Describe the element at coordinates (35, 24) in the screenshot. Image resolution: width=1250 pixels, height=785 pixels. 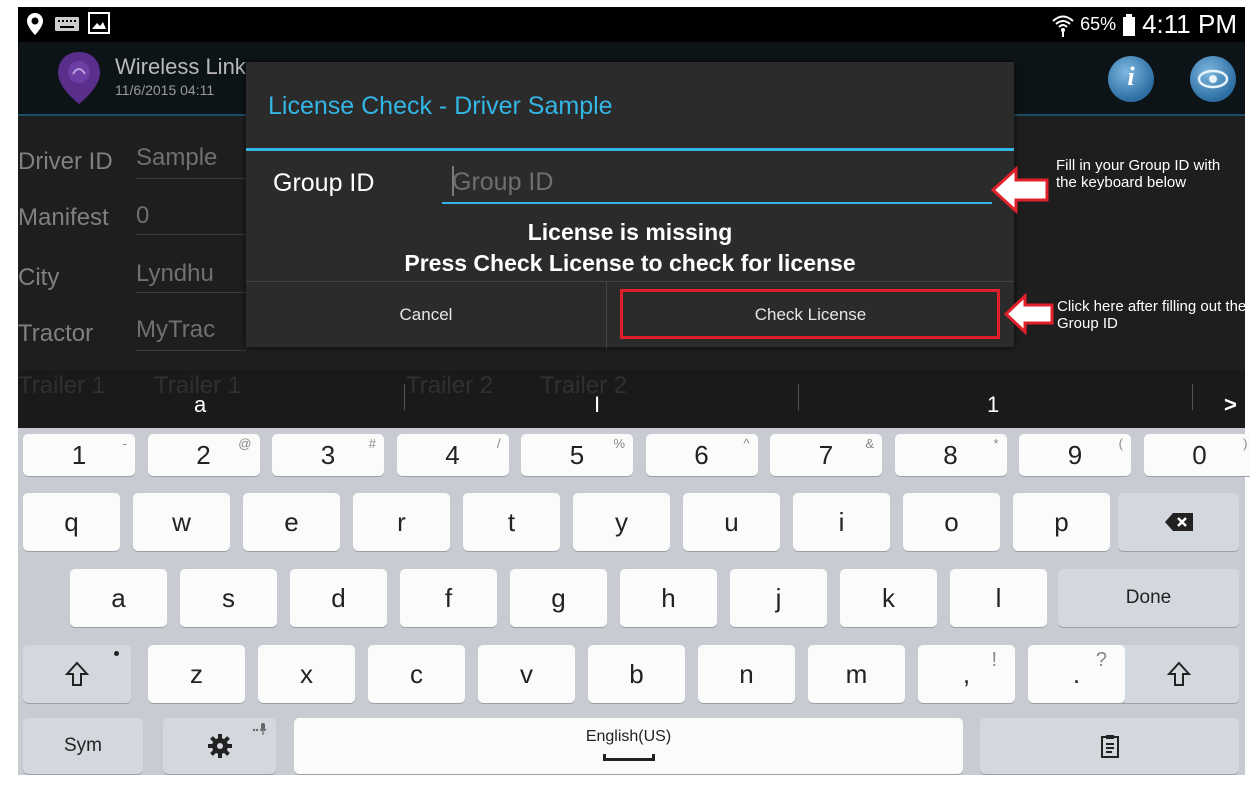
I see `location-icon` at that location.